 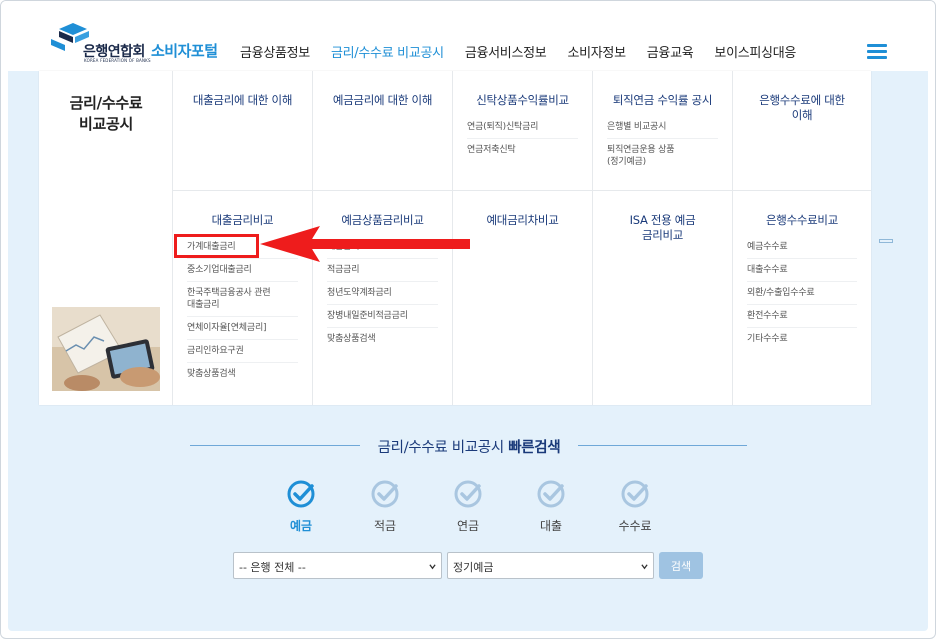 What do you see at coordinates (117, 60) in the screenshot?
I see `logo-org-english: KOREA FEDERATION OF BANKS` at bounding box center [117, 60].